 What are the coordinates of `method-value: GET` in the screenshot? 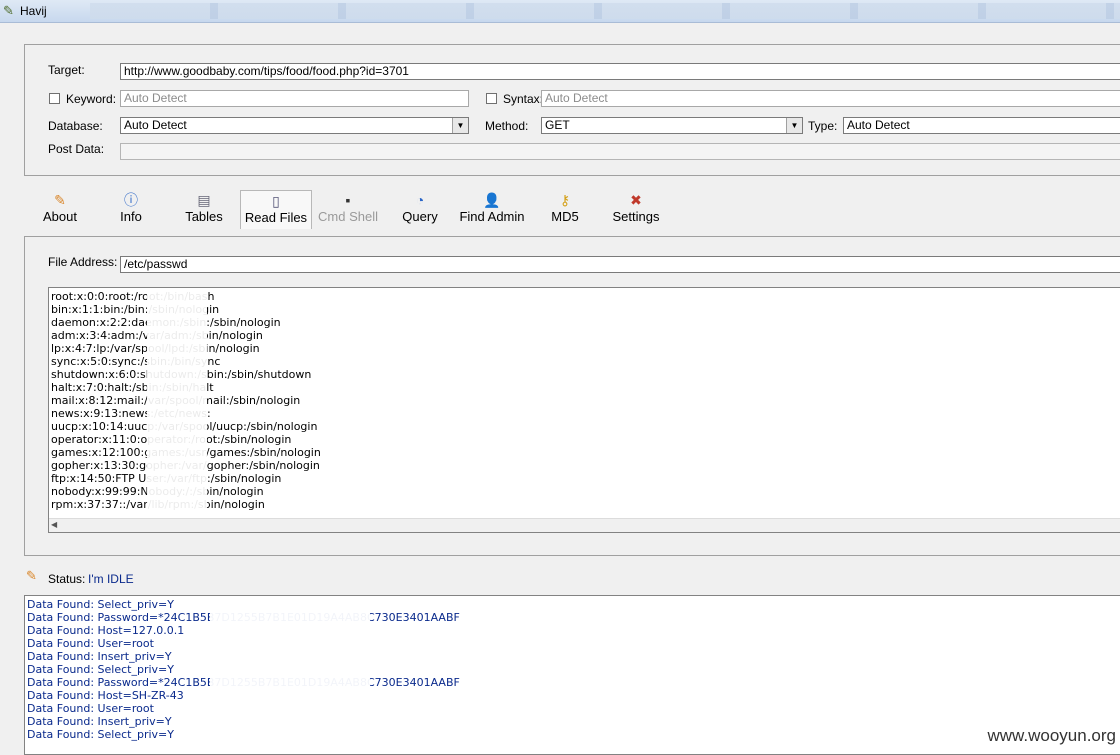 It's located at (557, 125).